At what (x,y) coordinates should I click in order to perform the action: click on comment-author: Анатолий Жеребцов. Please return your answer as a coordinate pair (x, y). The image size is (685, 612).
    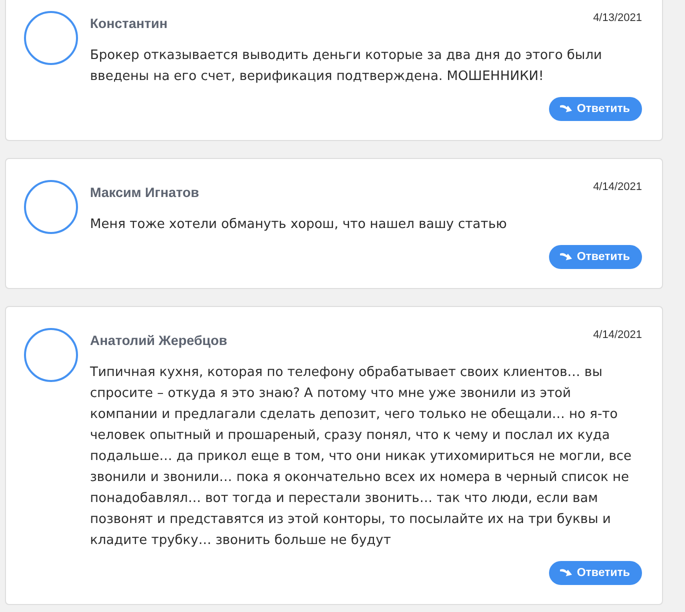
    Looking at the image, I should click on (159, 340).